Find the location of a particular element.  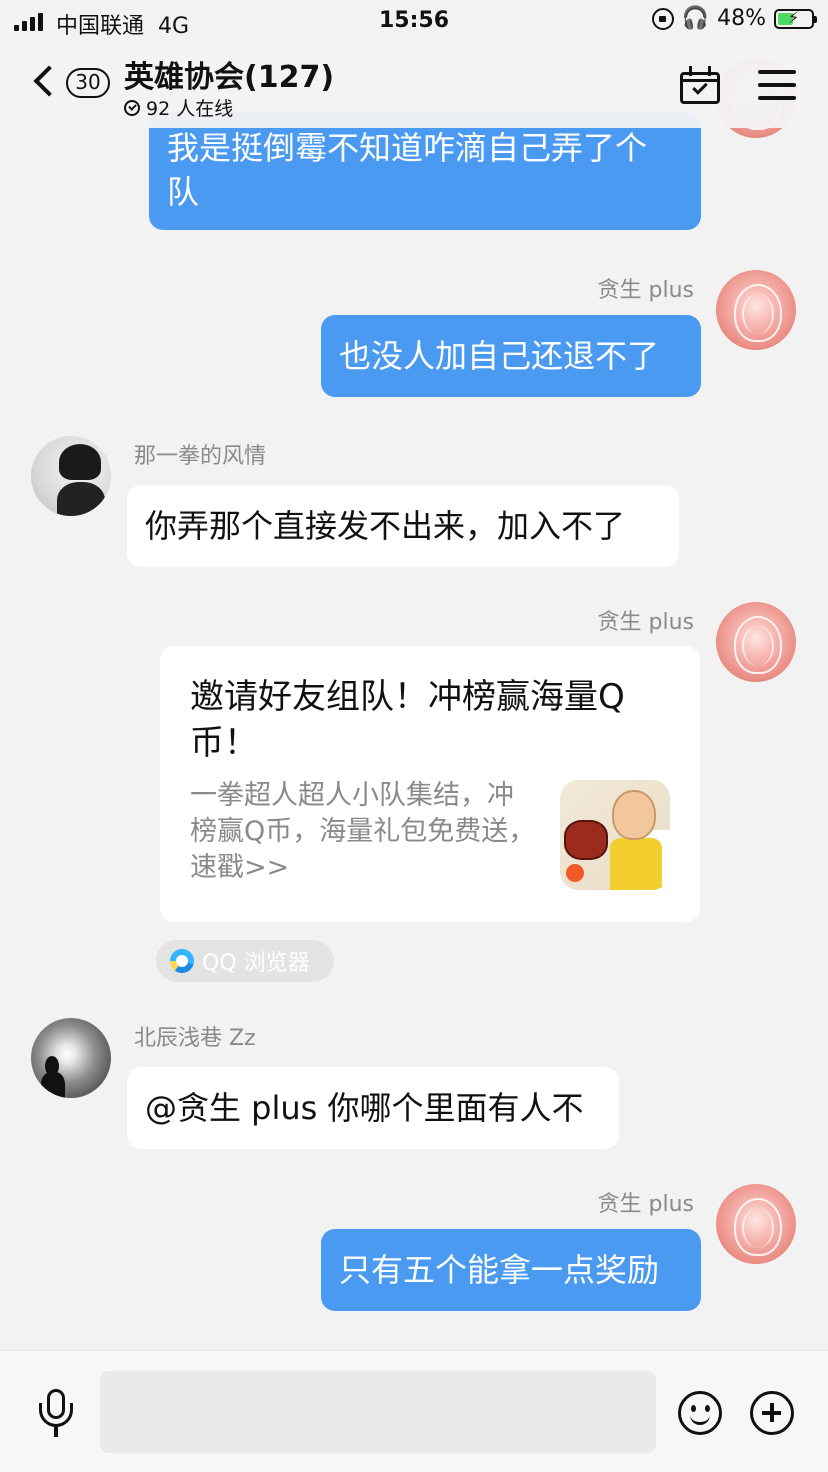

online-status: 92 人在线 is located at coordinates (178, 107).